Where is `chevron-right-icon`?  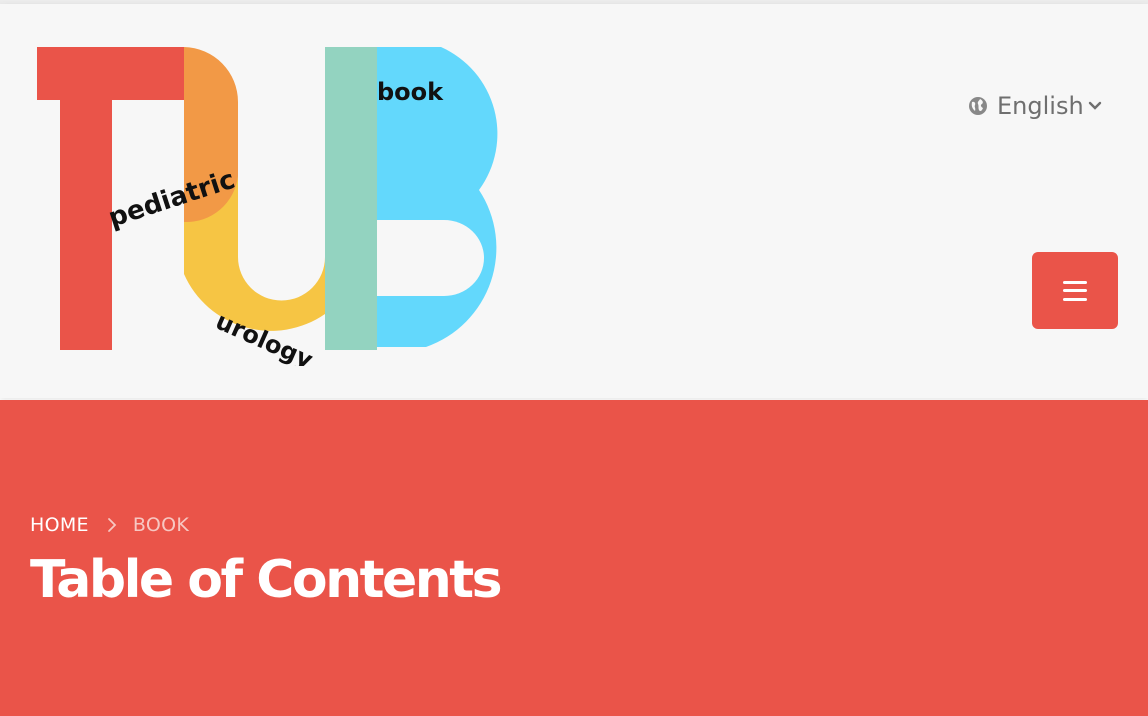
chevron-right-icon is located at coordinates (112, 525).